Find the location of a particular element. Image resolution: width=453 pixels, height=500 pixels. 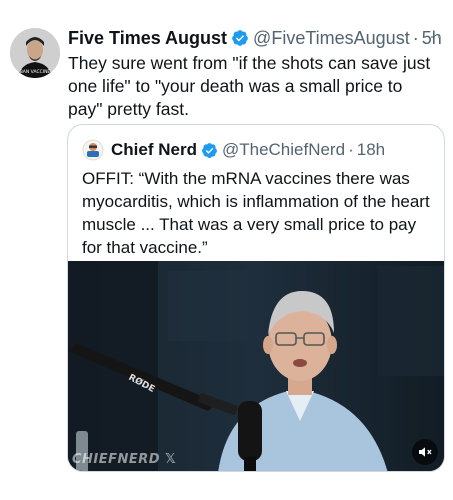

quote-author-handle: @TheChiefNerd is located at coordinates (283, 150).